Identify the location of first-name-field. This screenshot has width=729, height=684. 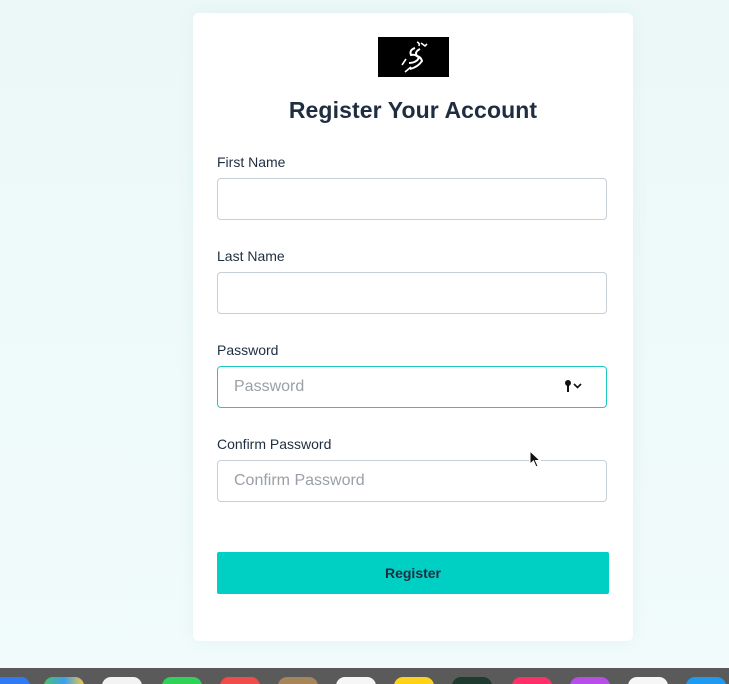
(412, 199).